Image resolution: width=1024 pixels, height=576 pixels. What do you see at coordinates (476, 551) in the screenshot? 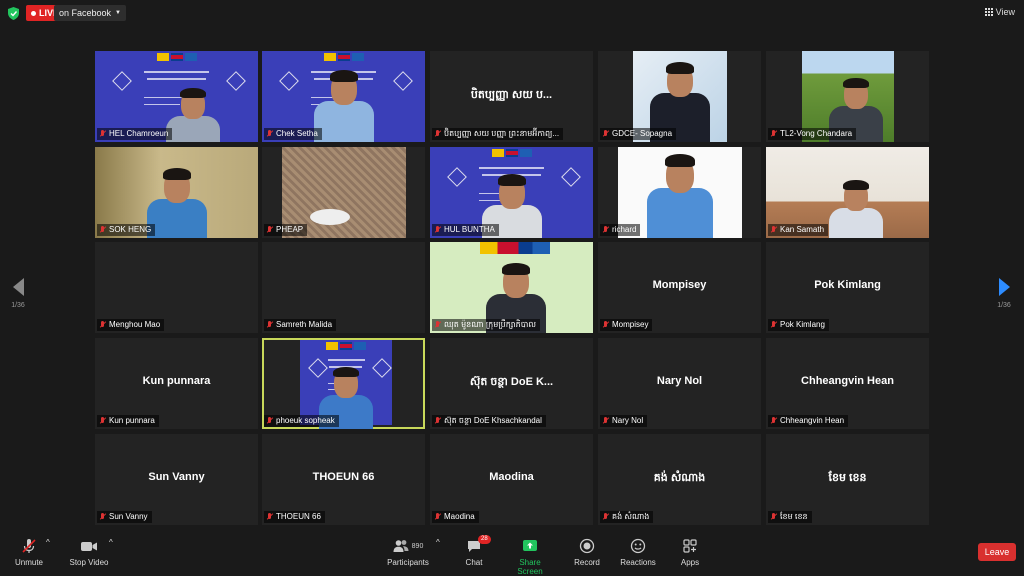
I see `chat-button: 28 Chat` at bounding box center [476, 551].